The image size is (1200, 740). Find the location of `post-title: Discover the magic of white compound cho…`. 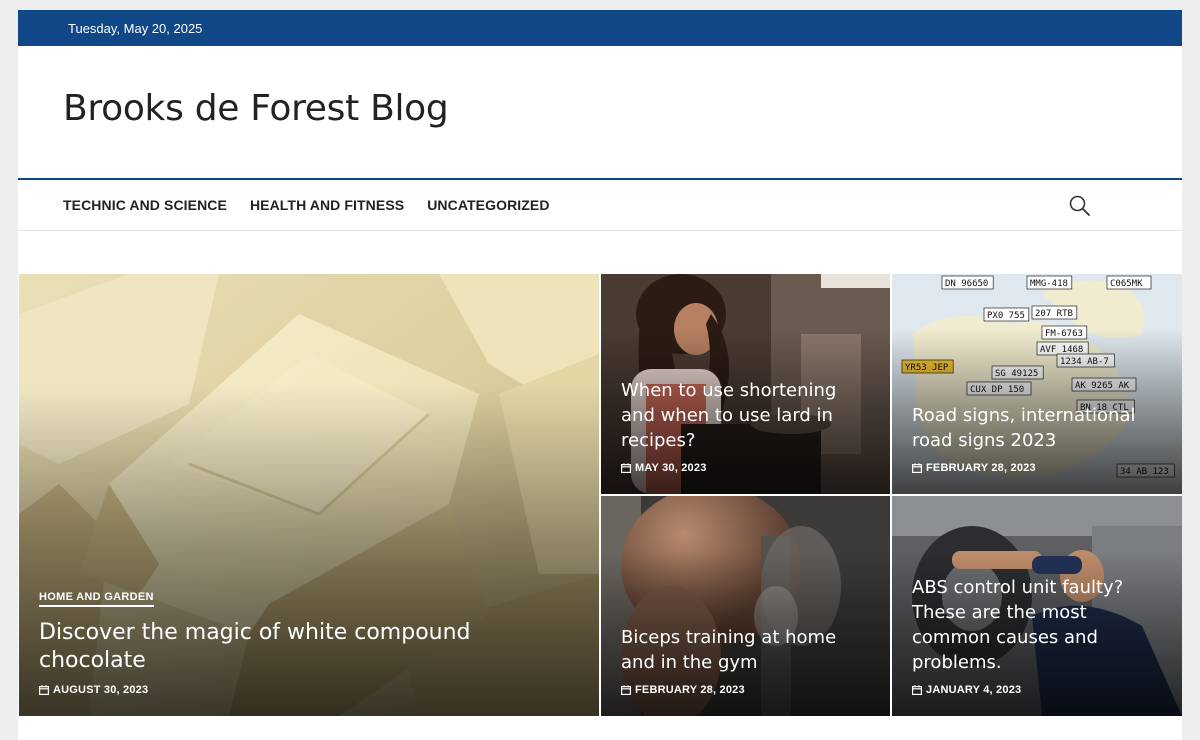

post-title: Discover the magic of white compound cho… is located at coordinates (310, 647).